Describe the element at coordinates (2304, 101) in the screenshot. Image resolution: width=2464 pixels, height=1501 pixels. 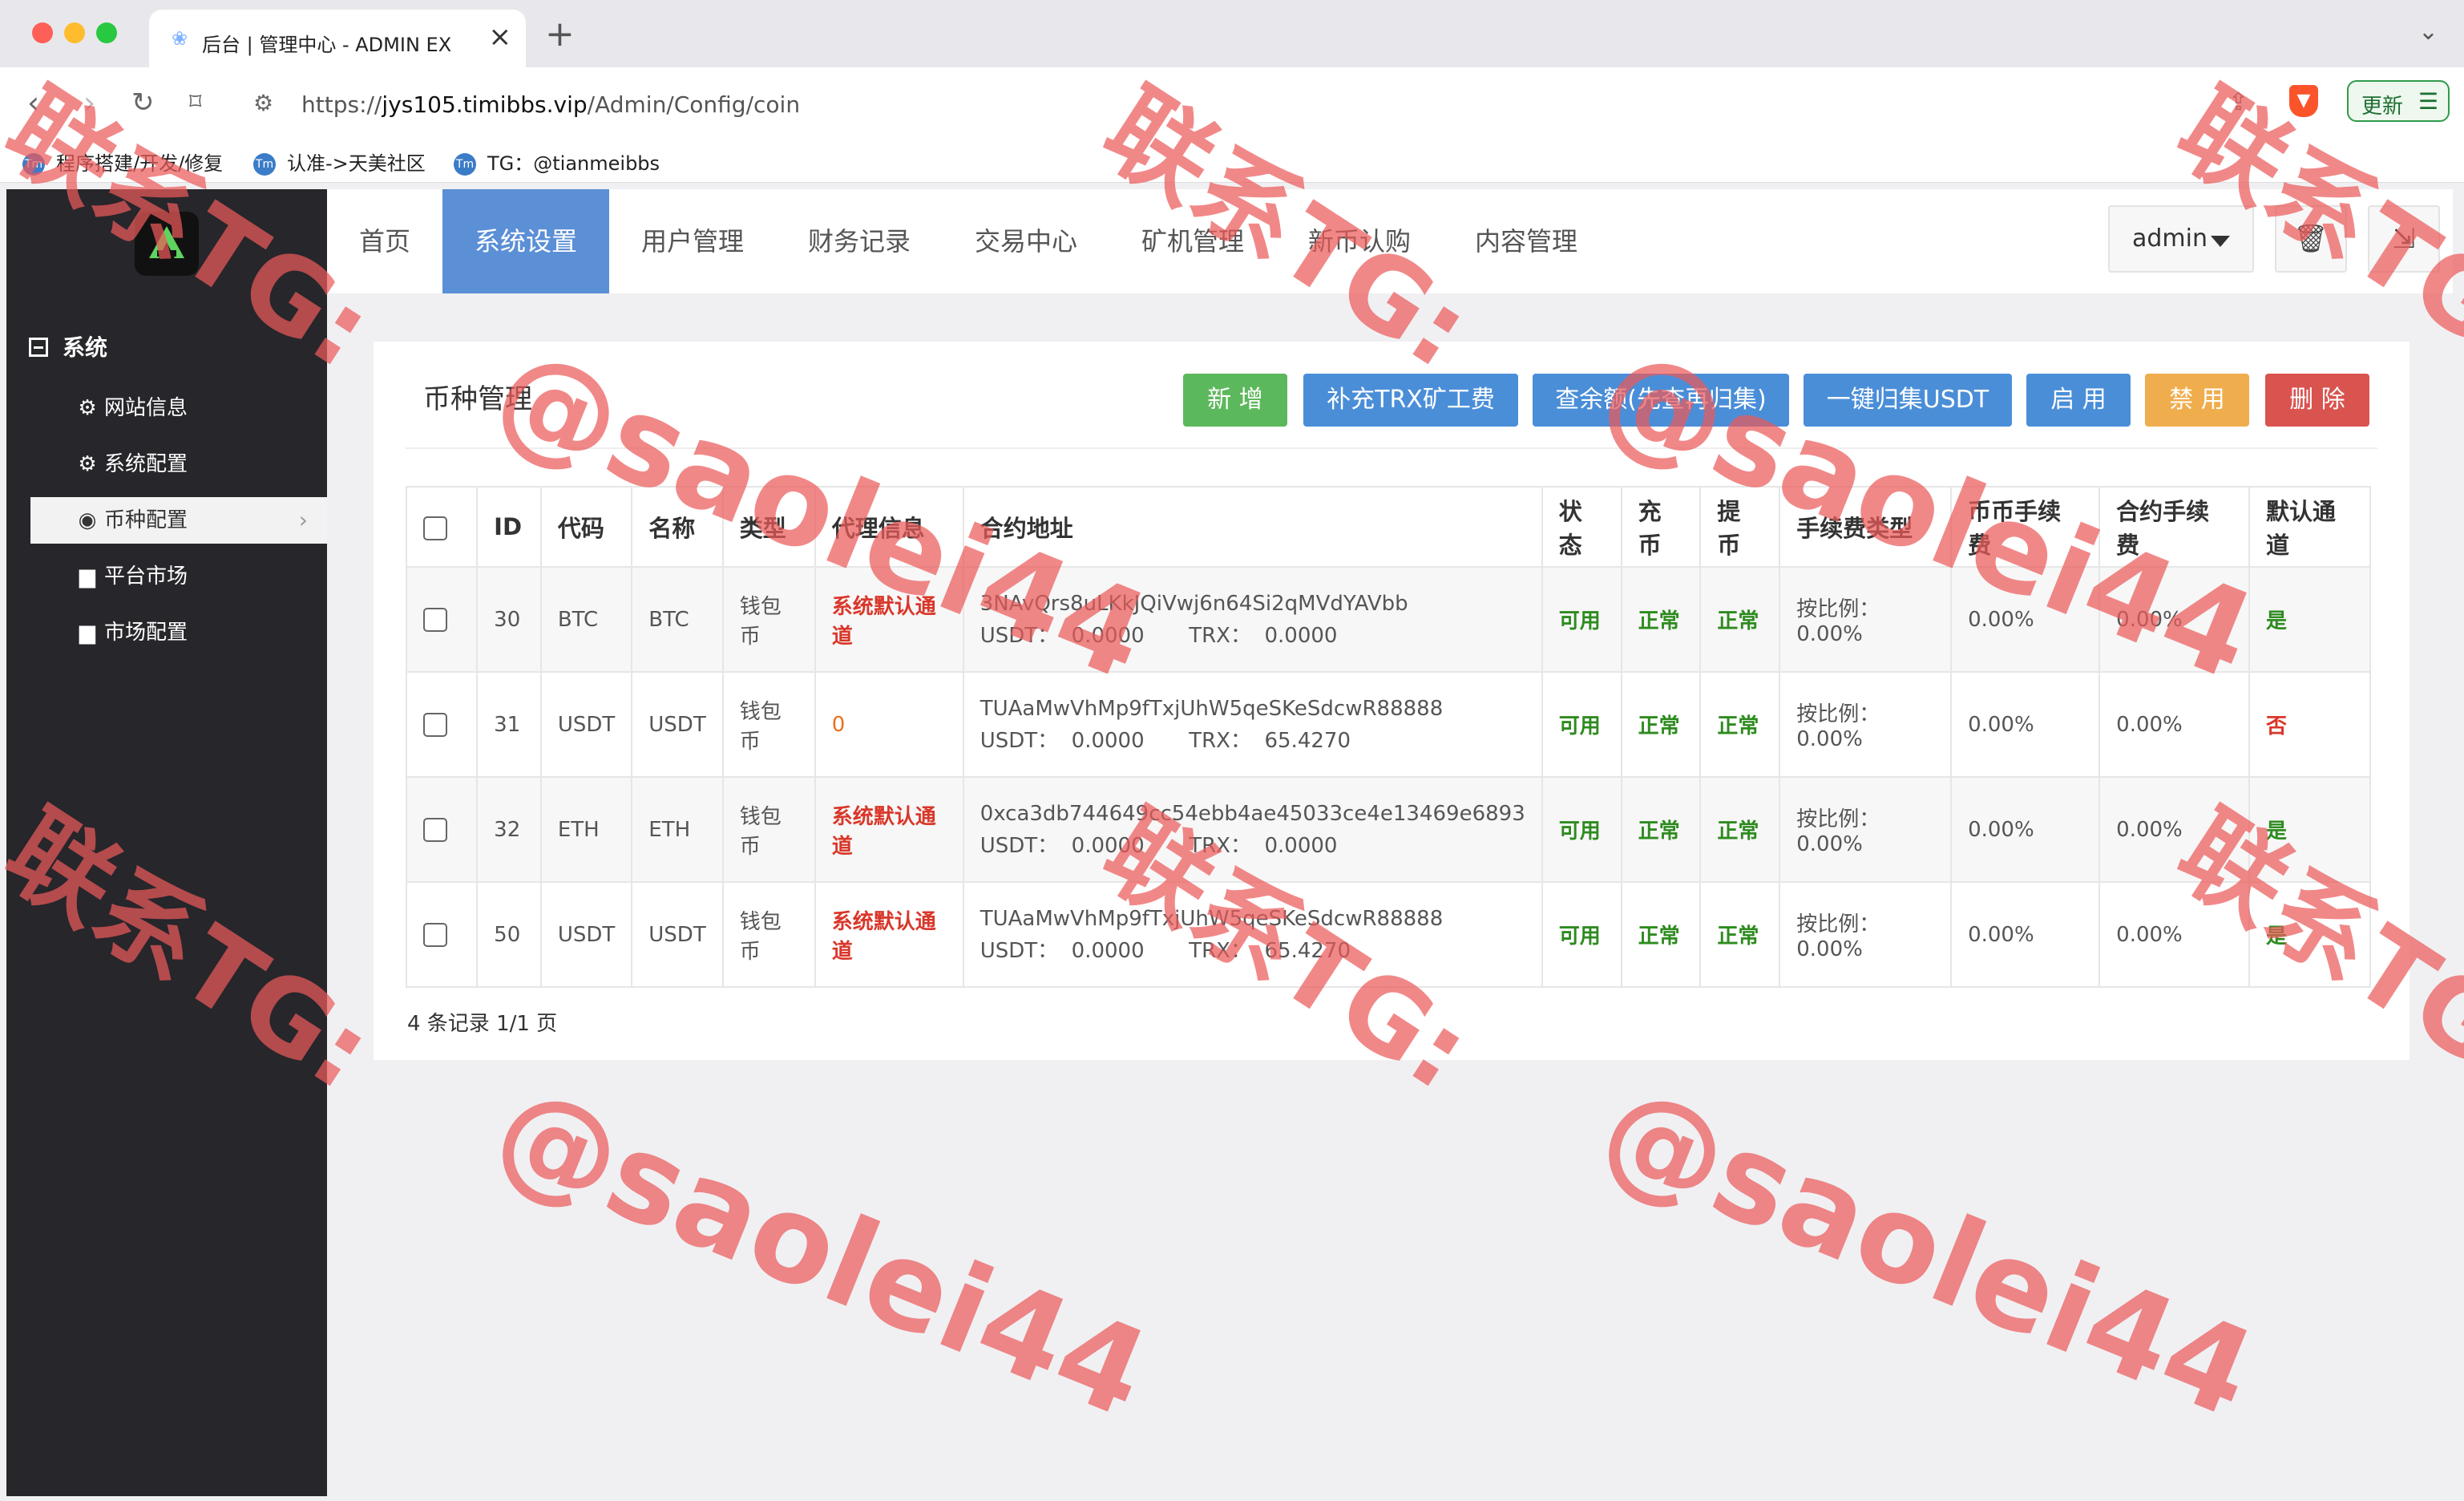
I see `brave-shield-icon: ▼` at that location.